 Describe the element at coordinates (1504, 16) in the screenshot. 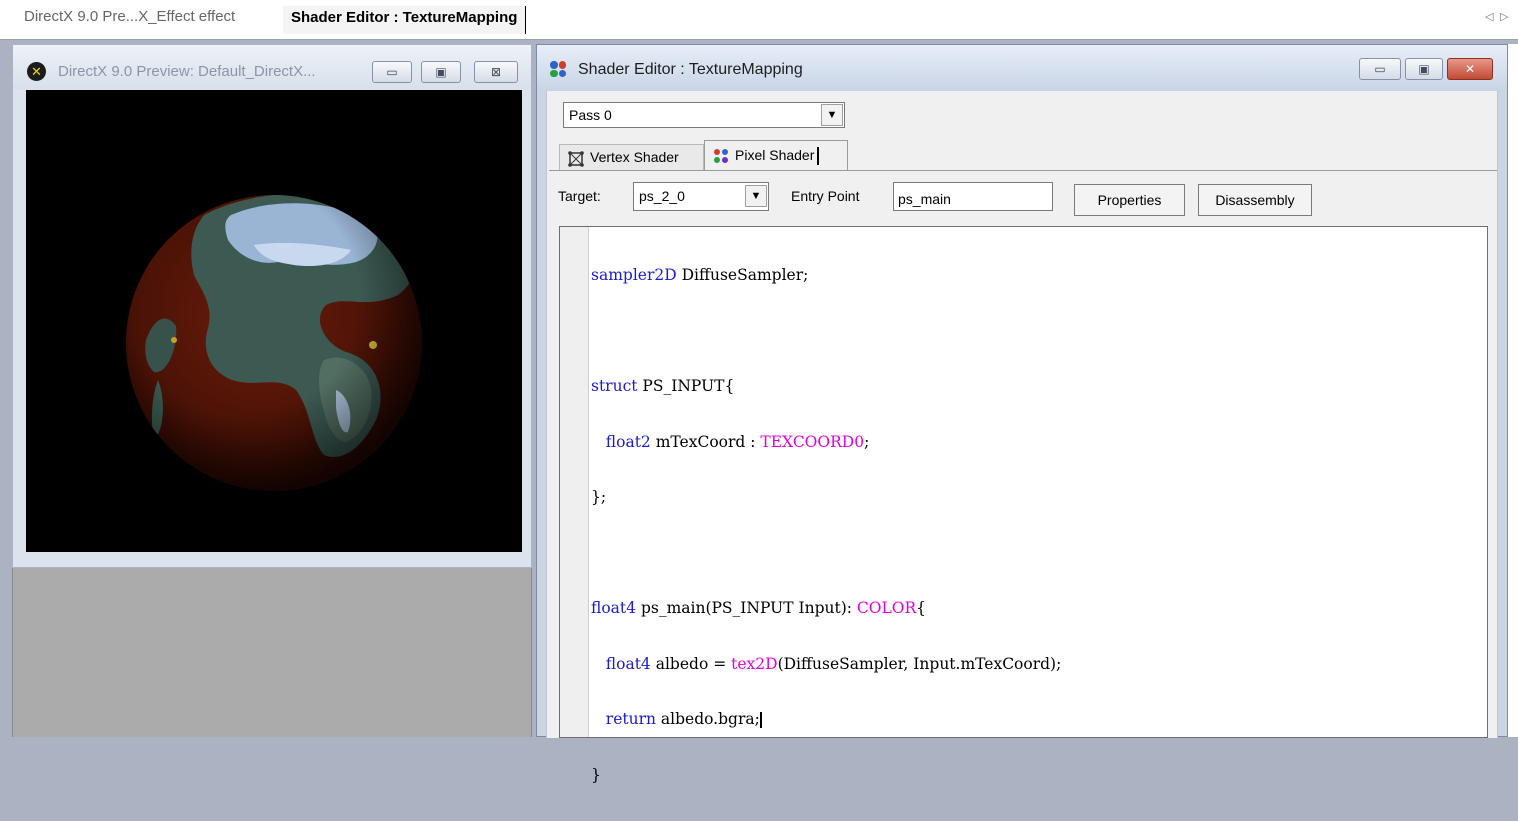

I see `triangle-right-icon: ▷` at that location.